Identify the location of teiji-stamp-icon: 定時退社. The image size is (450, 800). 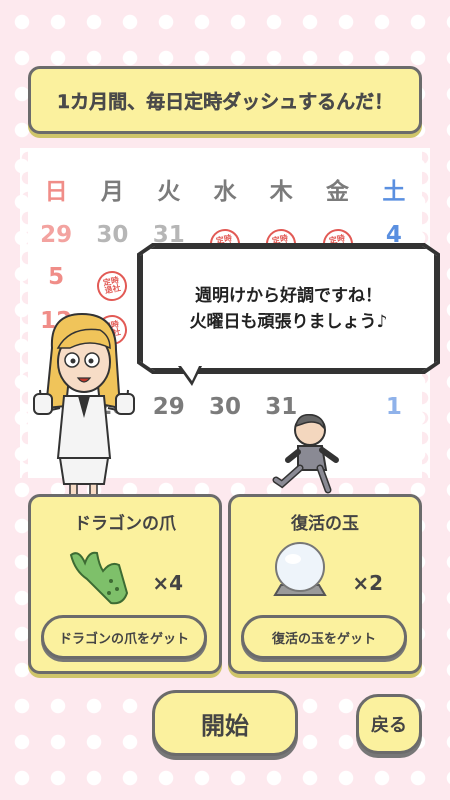
(112, 286).